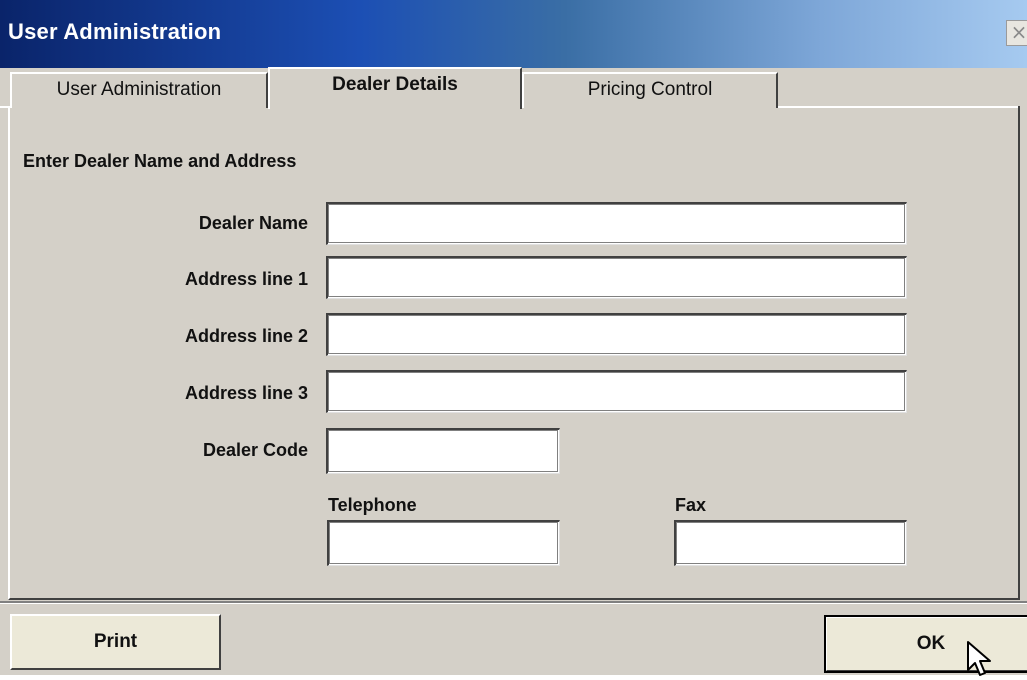  I want to click on title-bar: User Administration, so click(513, 34).